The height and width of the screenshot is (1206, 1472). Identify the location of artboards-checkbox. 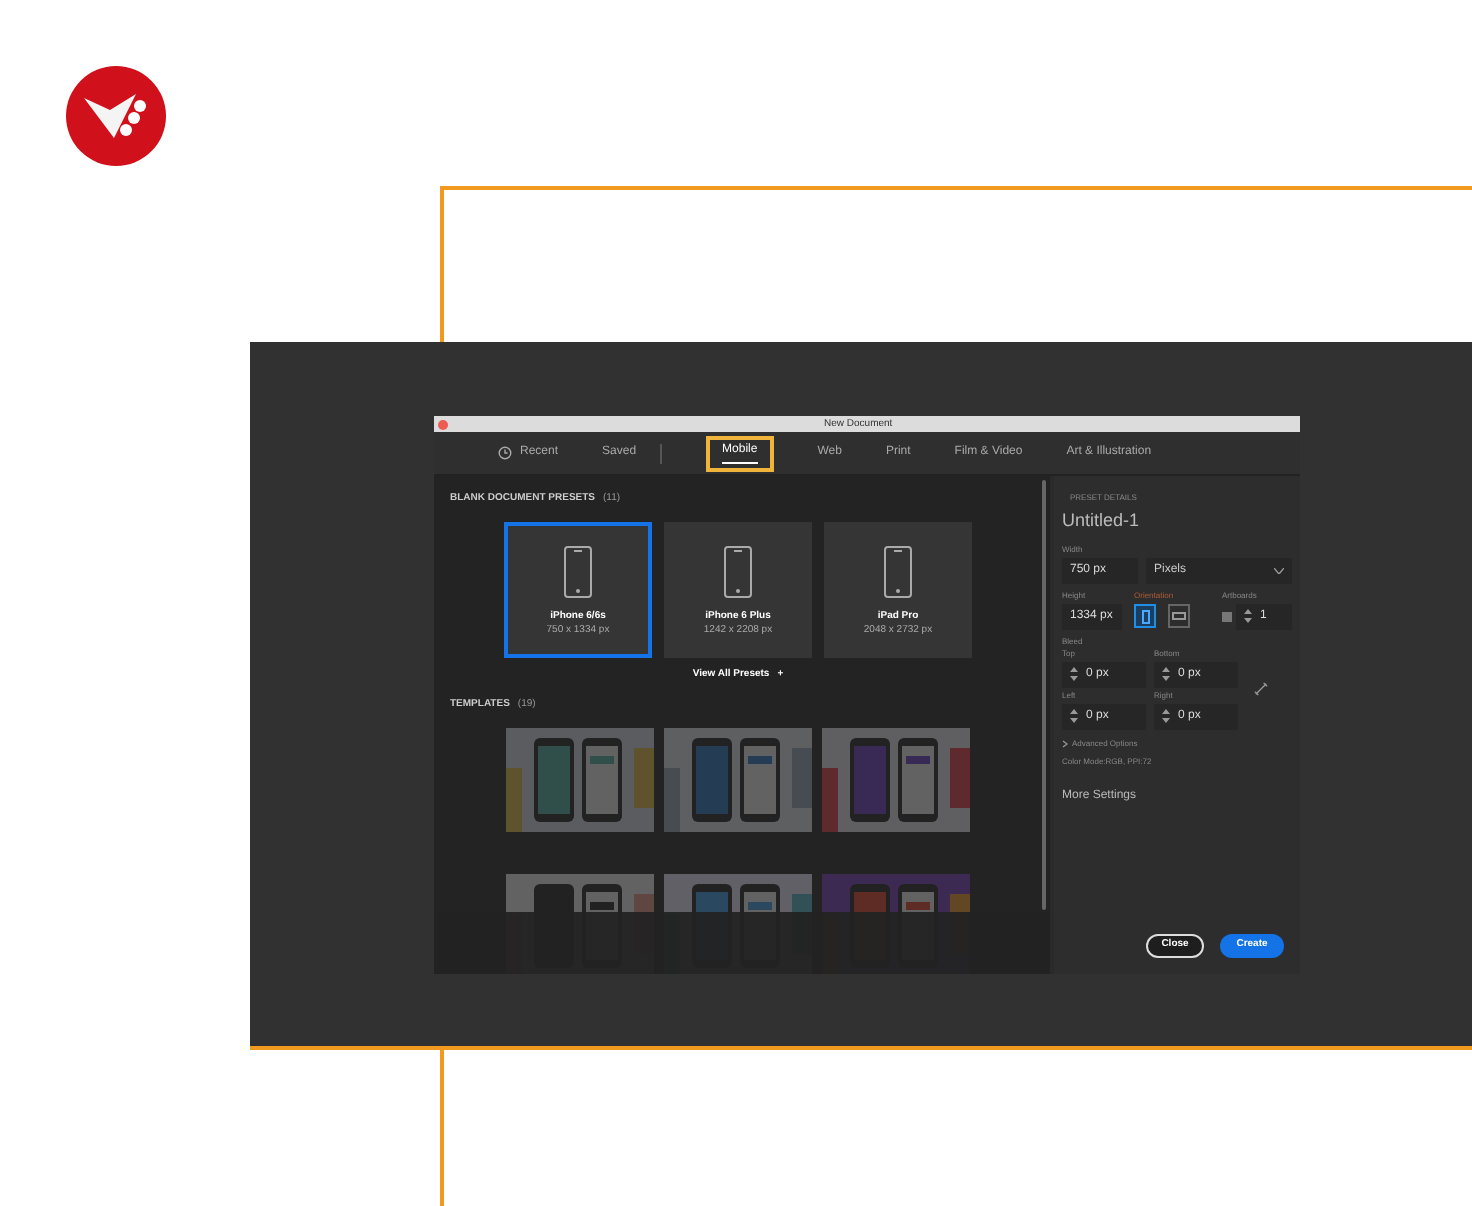
(1227, 616).